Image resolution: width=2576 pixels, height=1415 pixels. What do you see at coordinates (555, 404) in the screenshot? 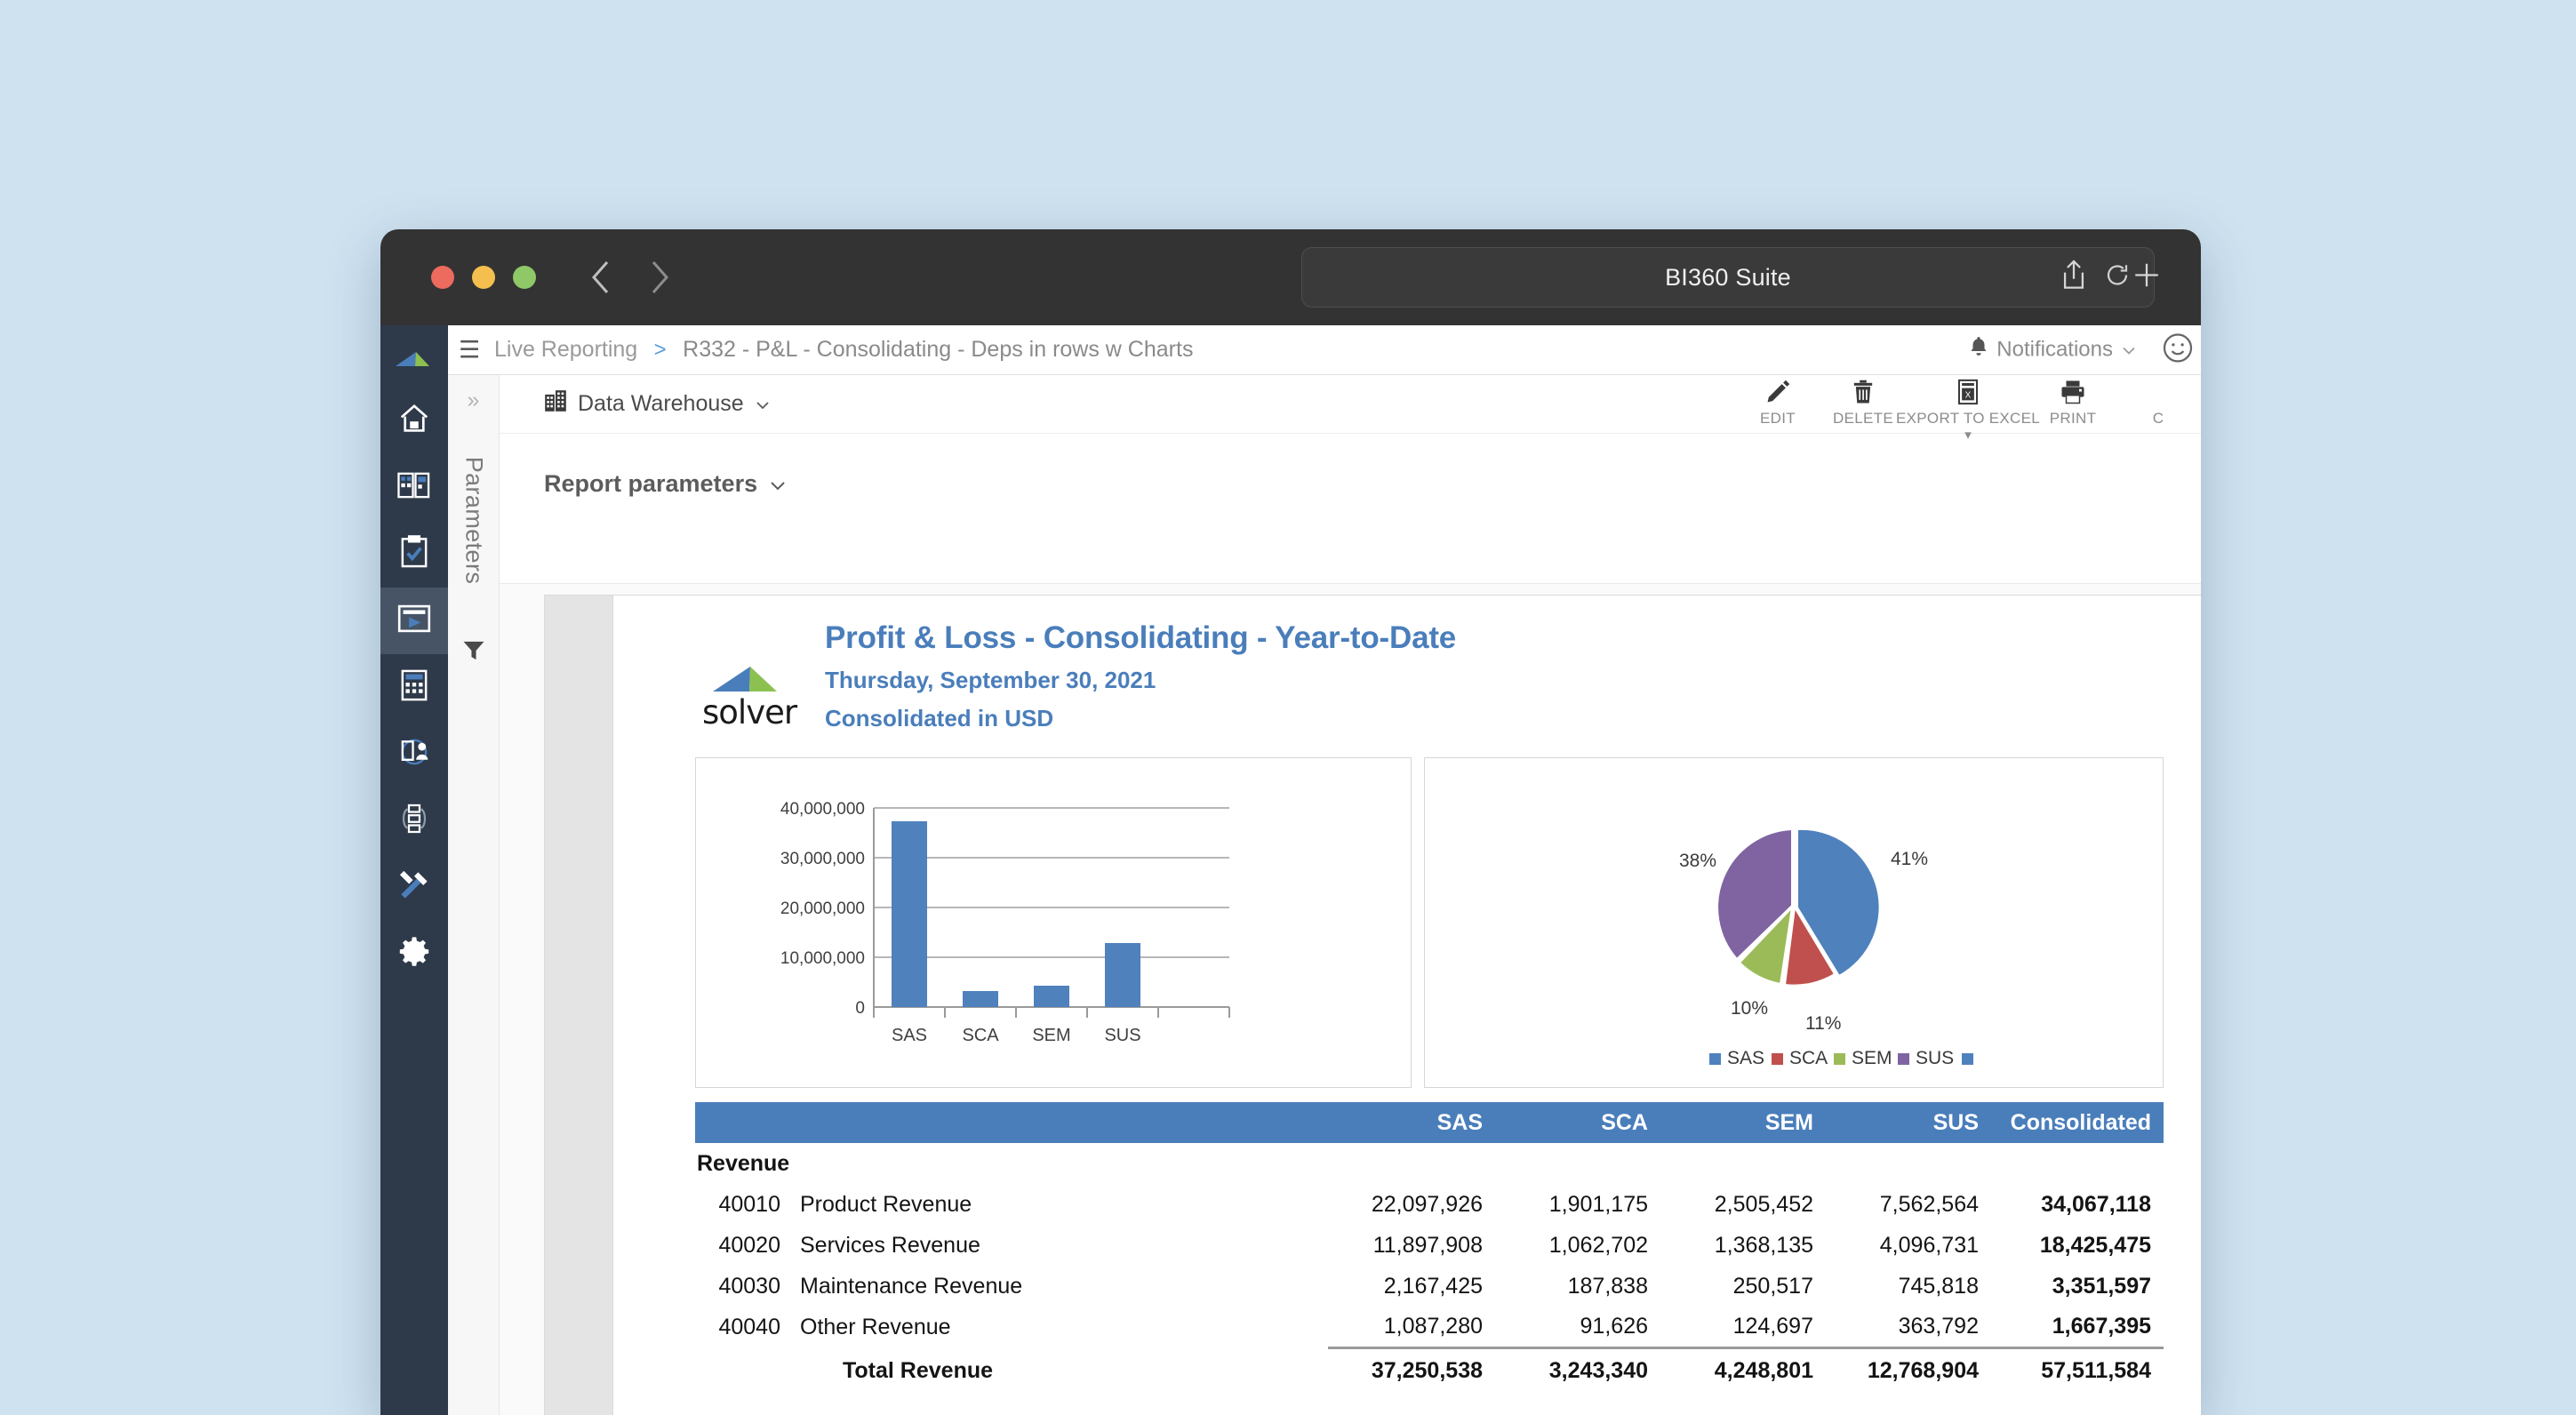
I see `database-building-icon` at bounding box center [555, 404].